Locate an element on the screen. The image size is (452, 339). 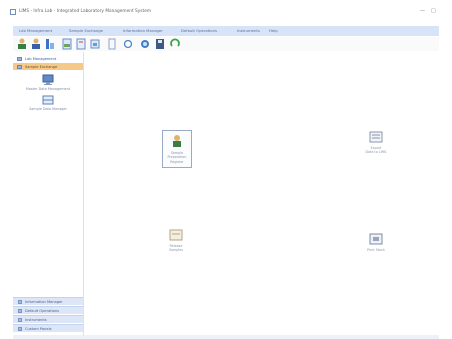
print-icon is located at coordinates (376, 239).